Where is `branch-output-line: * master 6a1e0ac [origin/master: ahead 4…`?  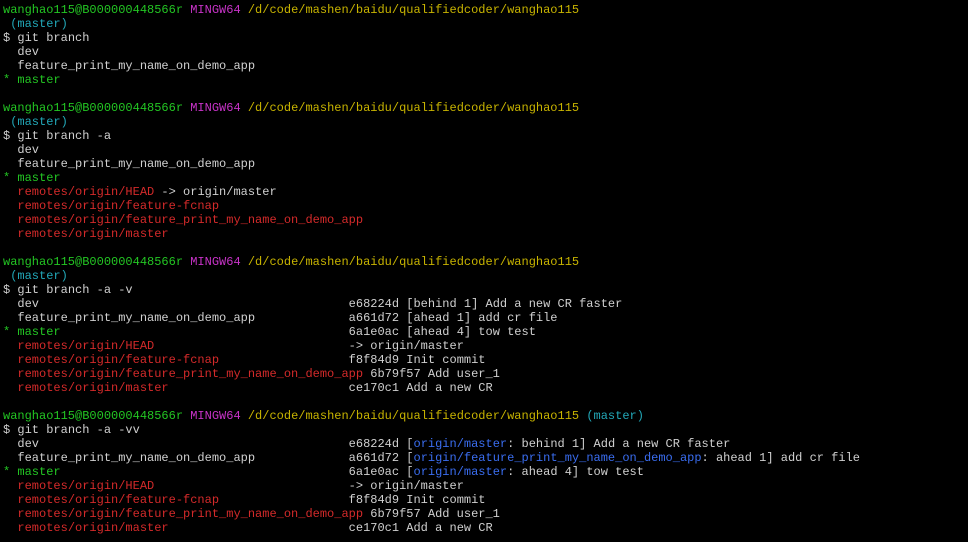
branch-output-line: * master 6a1e0ac [origin/master: ahead 4… is located at coordinates (323, 472).